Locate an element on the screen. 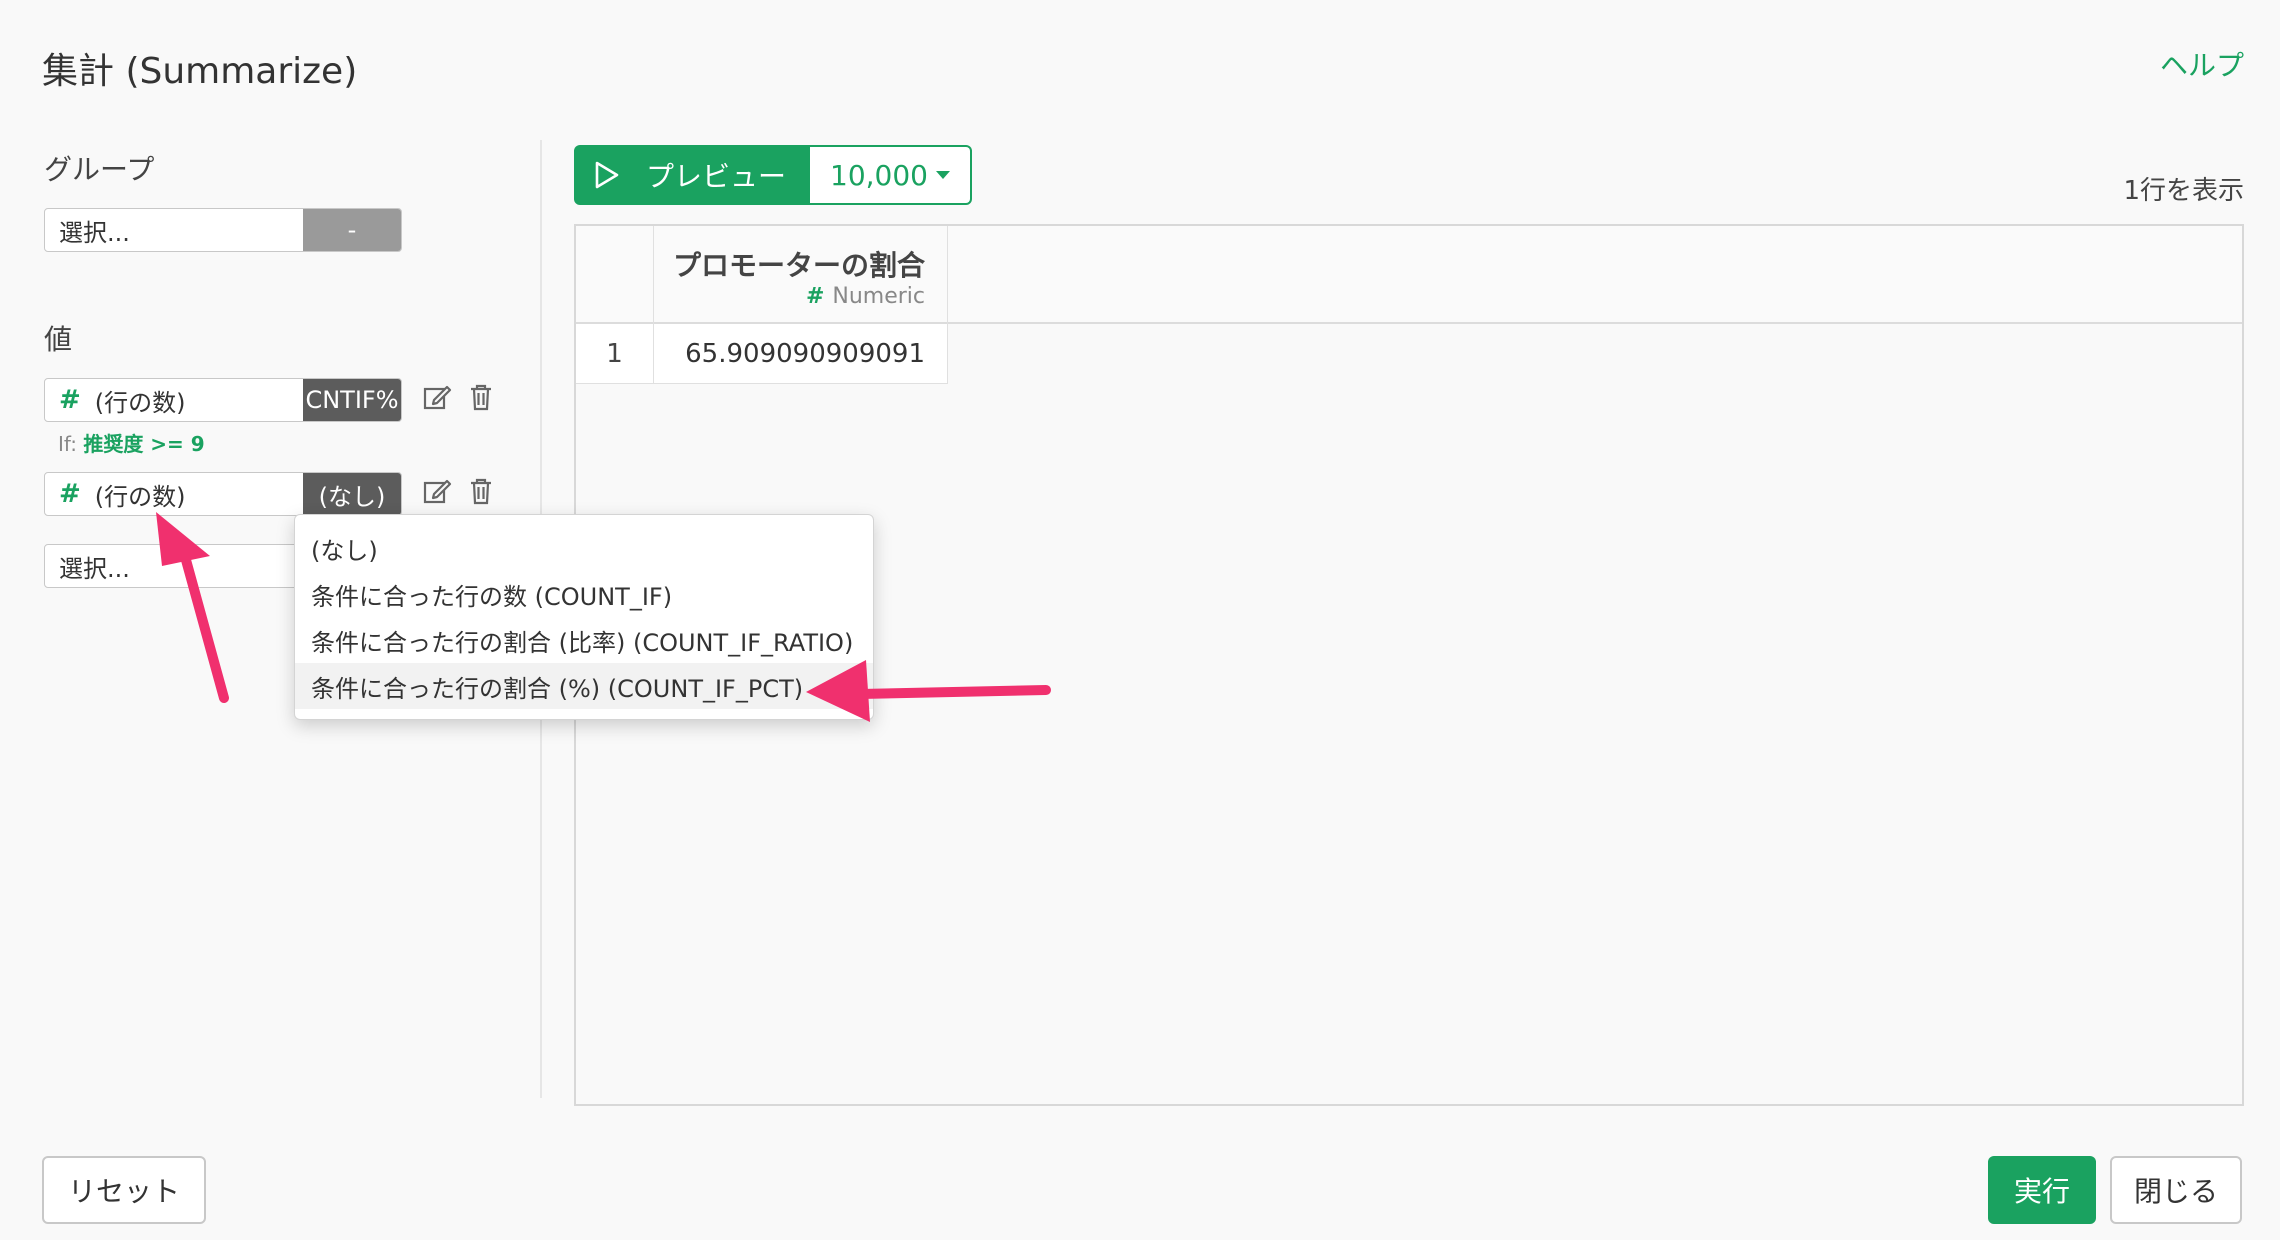  menu-item-count-if: 条件に合った行の数 (COUNT_IF) is located at coordinates (584, 594).